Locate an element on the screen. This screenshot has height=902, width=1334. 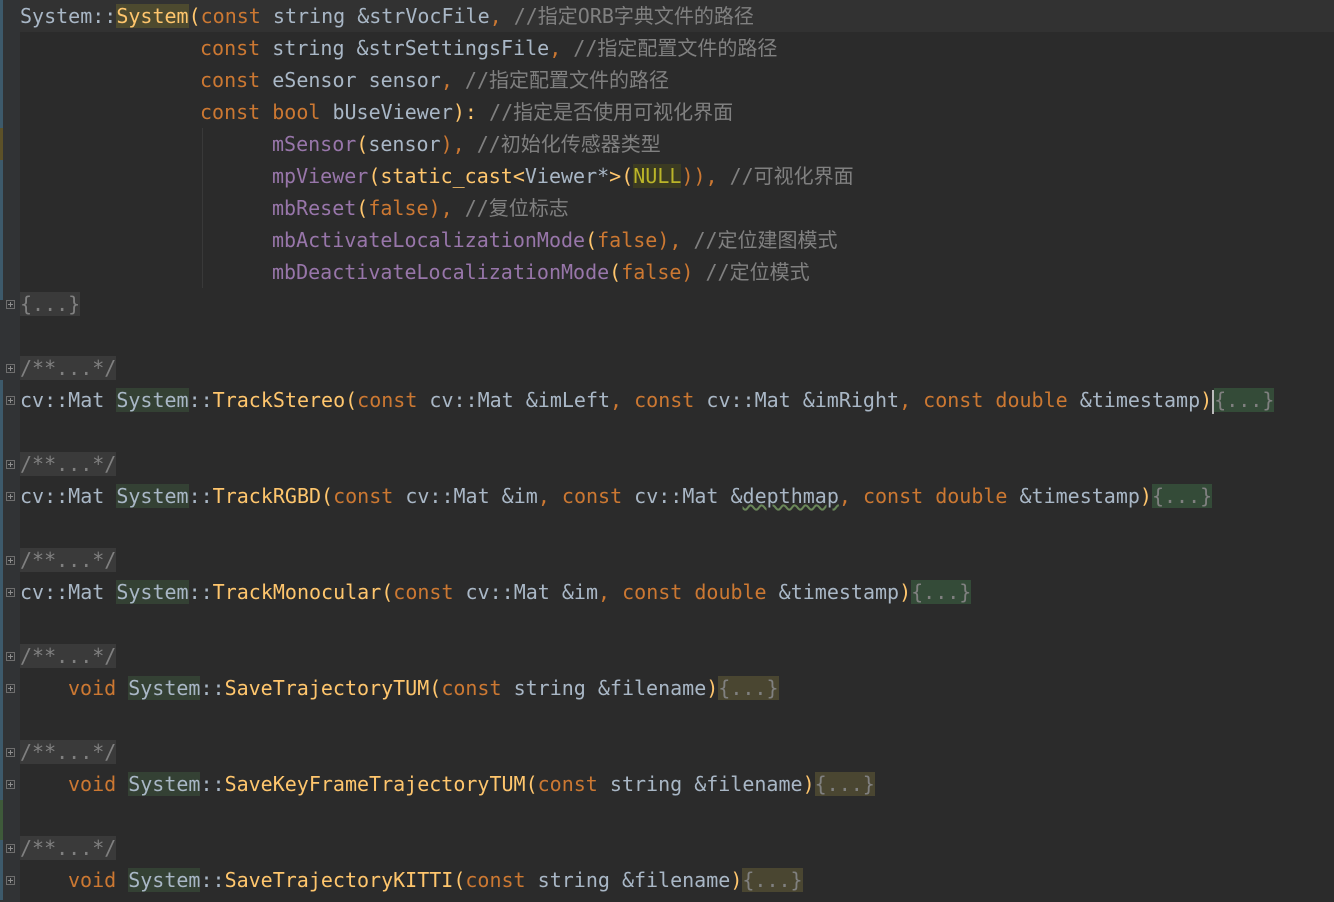
null-literal: NULL is located at coordinates (657, 176).